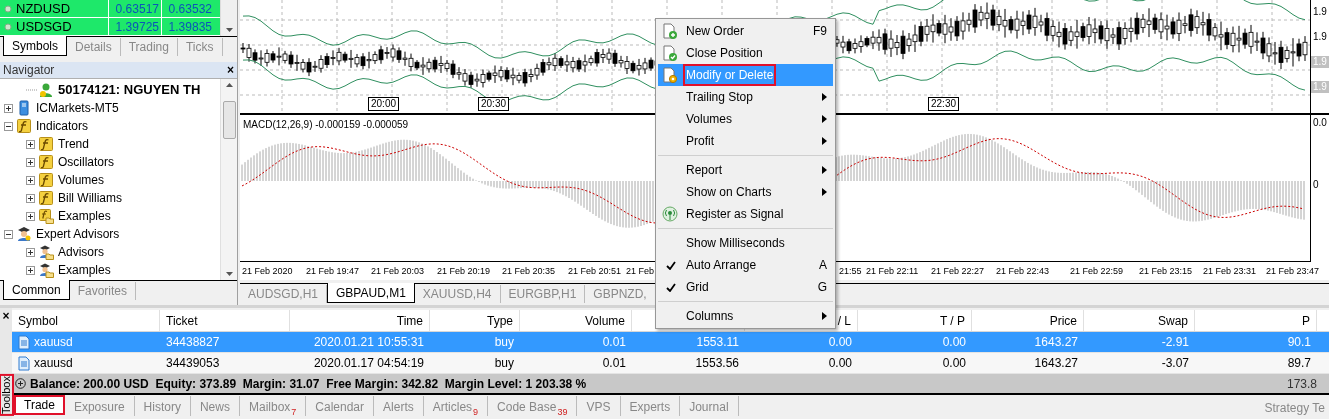  What do you see at coordinates (371, 293) in the screenshot?
I see `chart-tab: GBPAUD,M1` at bounding box center [371, 293].